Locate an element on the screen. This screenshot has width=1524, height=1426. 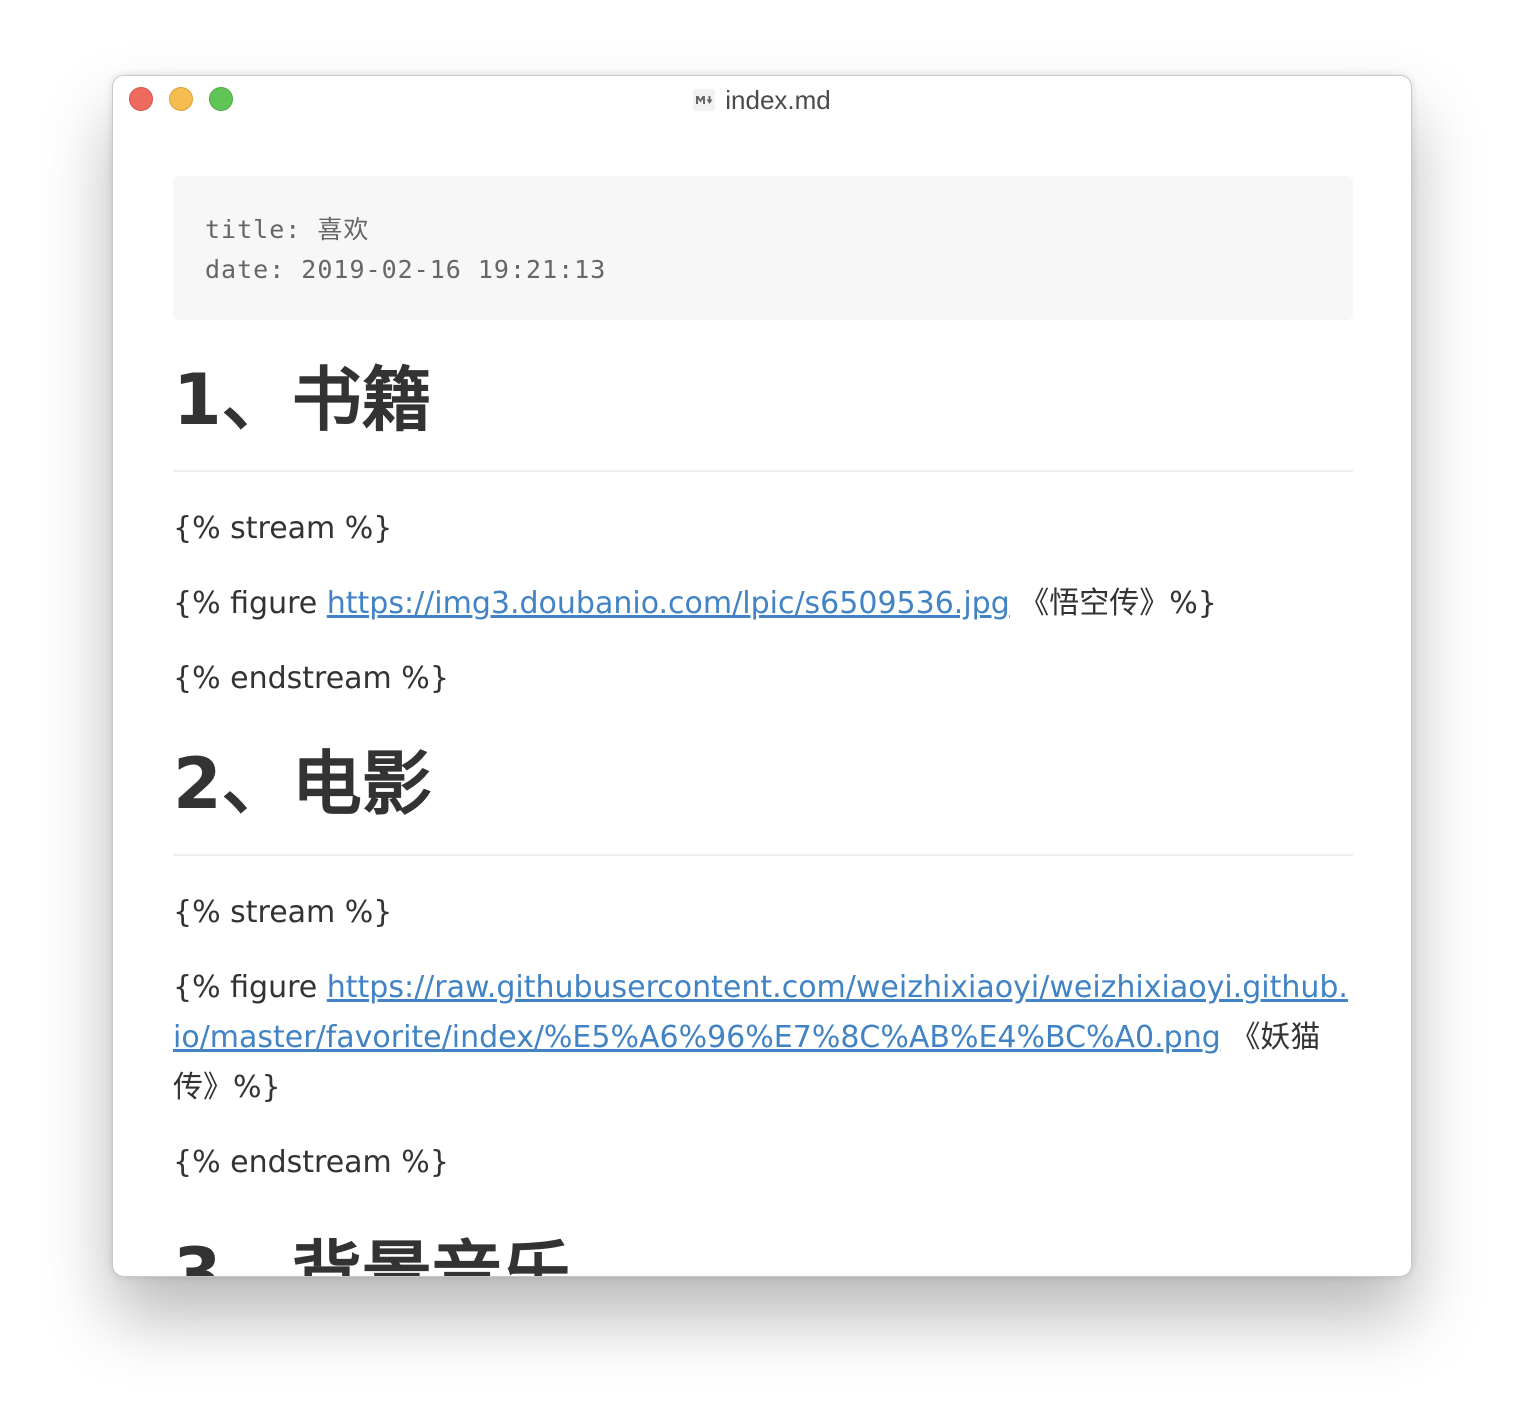
heading-books: 1、书籍 is located at coordinates (763, 413).